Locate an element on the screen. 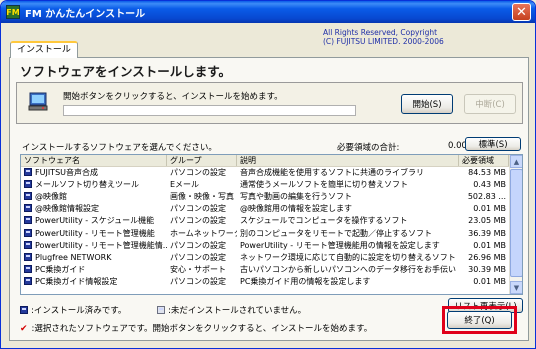 The image size is (536, 349). cell-name: @映像館 is located at coordinates (94, 197).